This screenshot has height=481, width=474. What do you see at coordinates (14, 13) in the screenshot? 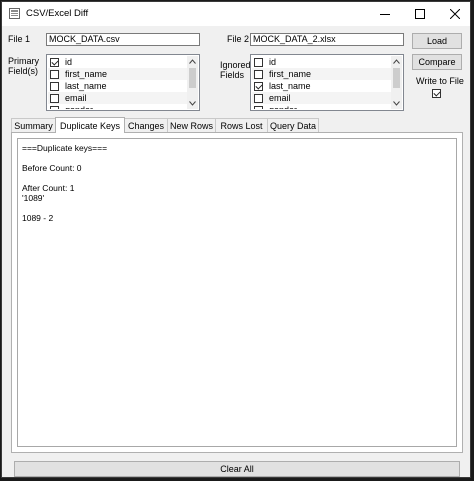
I see `app-icon` at bounding box center [14, 13].